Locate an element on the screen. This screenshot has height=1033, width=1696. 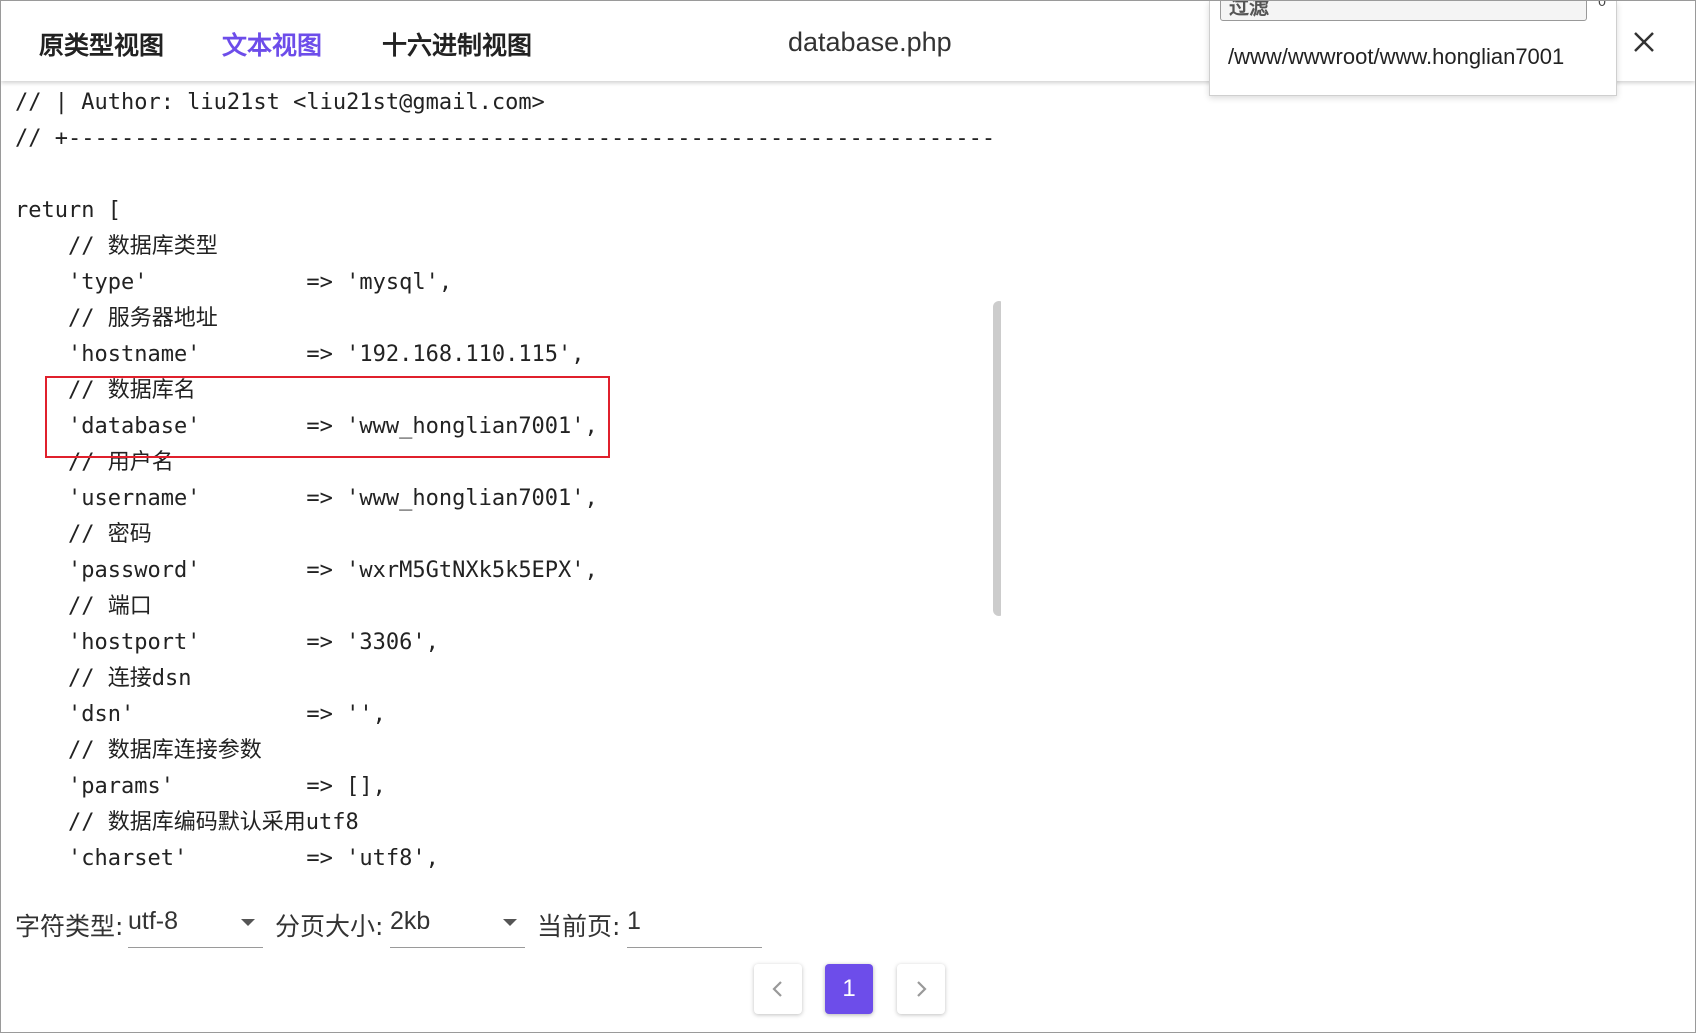
code-line: 'charset' => 'utf8', is located at coordinates (227, 858).